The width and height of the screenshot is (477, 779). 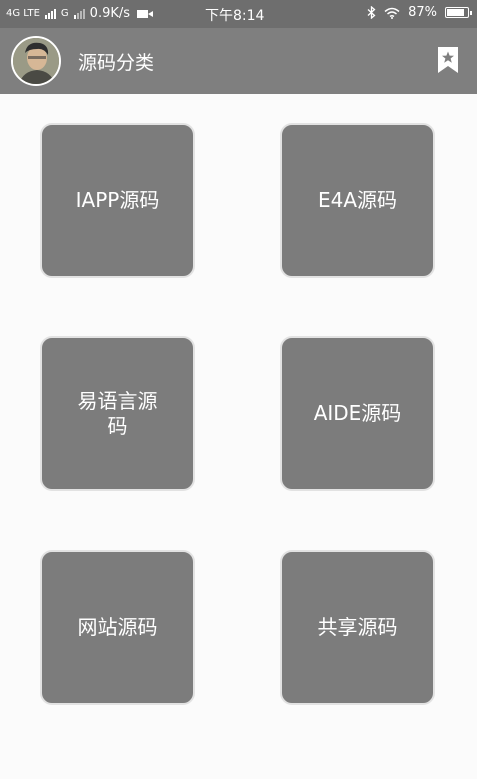 What do you see at coordinates (50, 13) in the screenshot?
I see `signal-icon` at bounding box center [50, 13].